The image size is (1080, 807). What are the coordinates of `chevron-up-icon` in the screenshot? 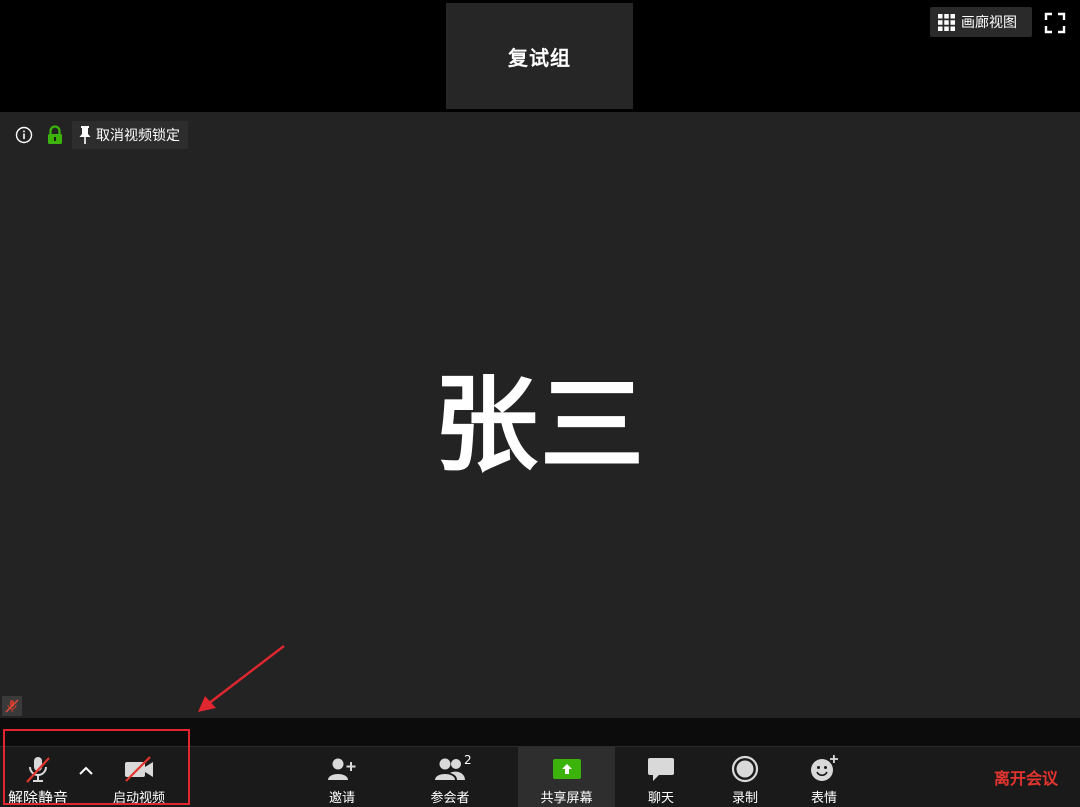 It's located at (86, 770).